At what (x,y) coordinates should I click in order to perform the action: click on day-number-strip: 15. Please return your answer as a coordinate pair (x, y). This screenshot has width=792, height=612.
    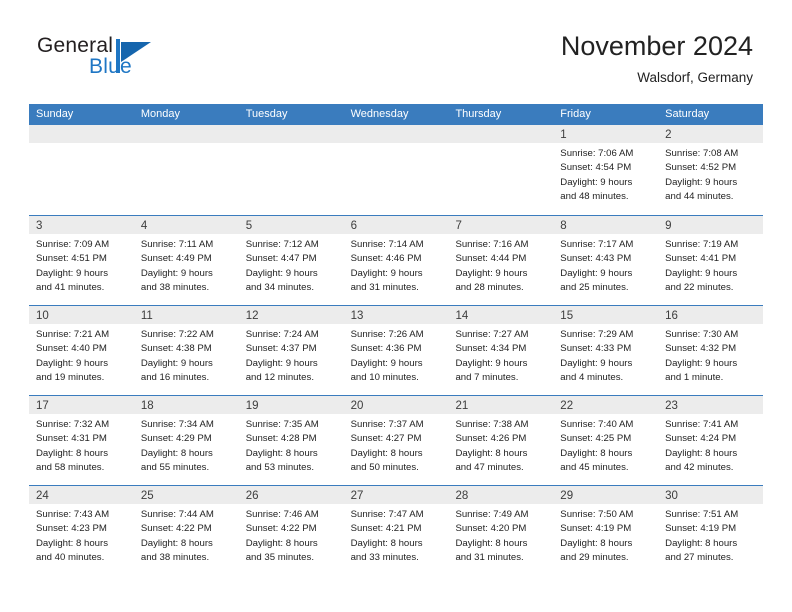
    Looking at the image, I should click on (606, 315).